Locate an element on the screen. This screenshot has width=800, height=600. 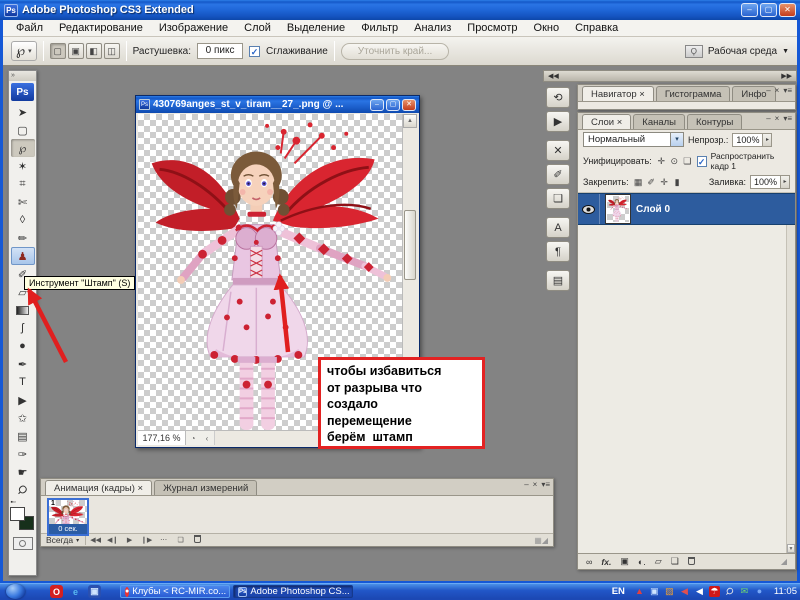
brush-tool: ✏ is located at coordinates (23, 238).